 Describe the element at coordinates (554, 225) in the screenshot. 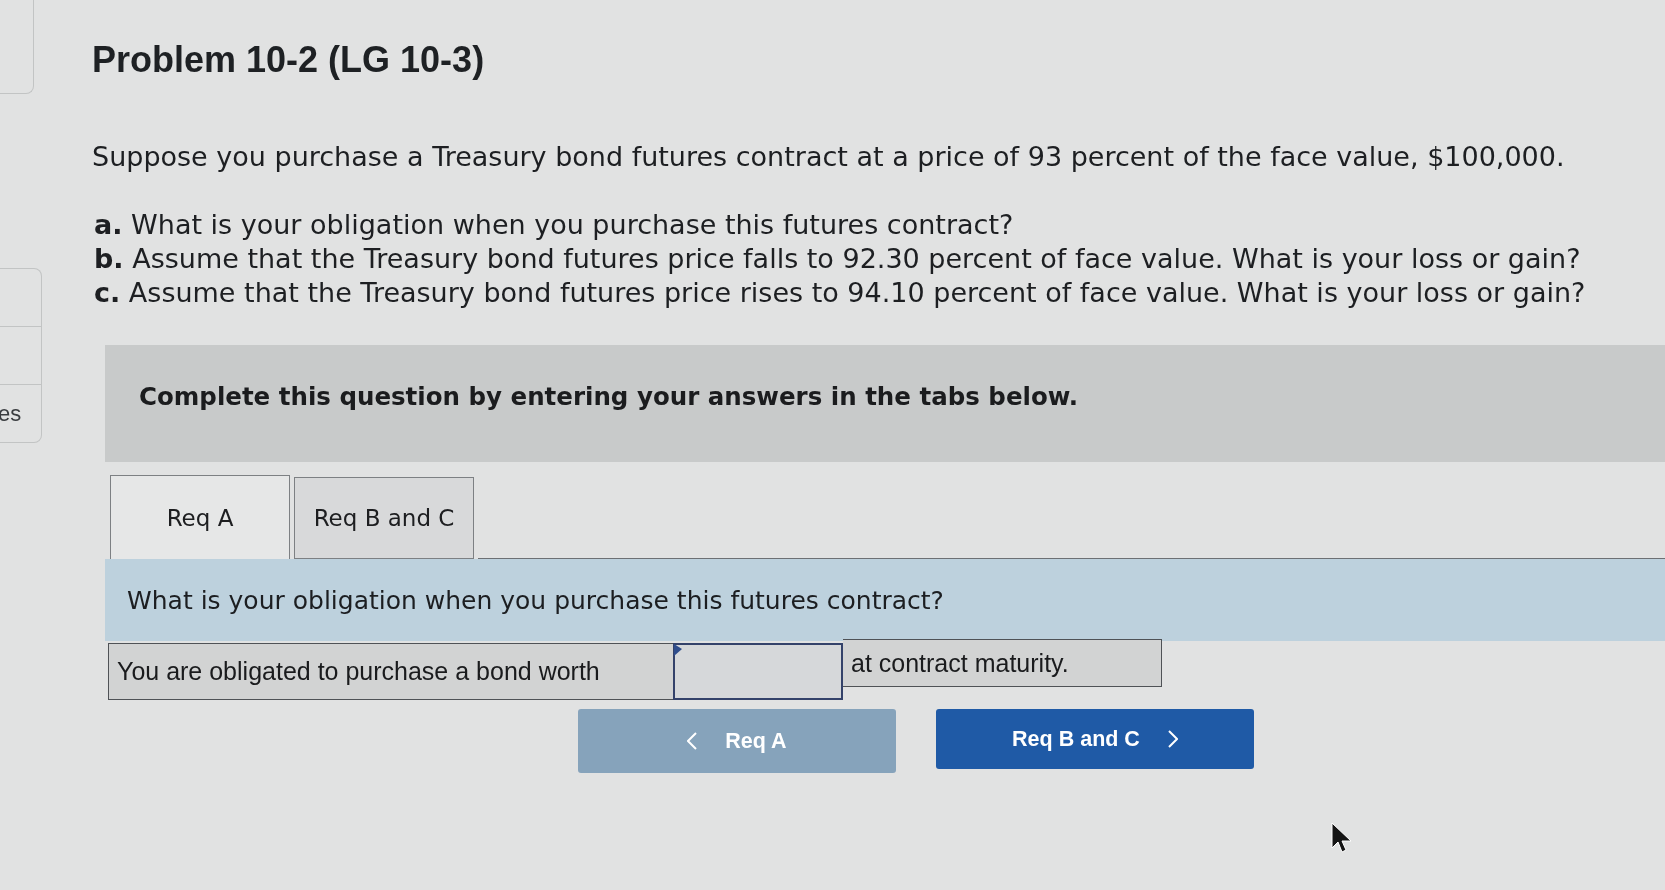

I see `question-part: a. What is your obligation when you purchase this futures contract?` at that location.